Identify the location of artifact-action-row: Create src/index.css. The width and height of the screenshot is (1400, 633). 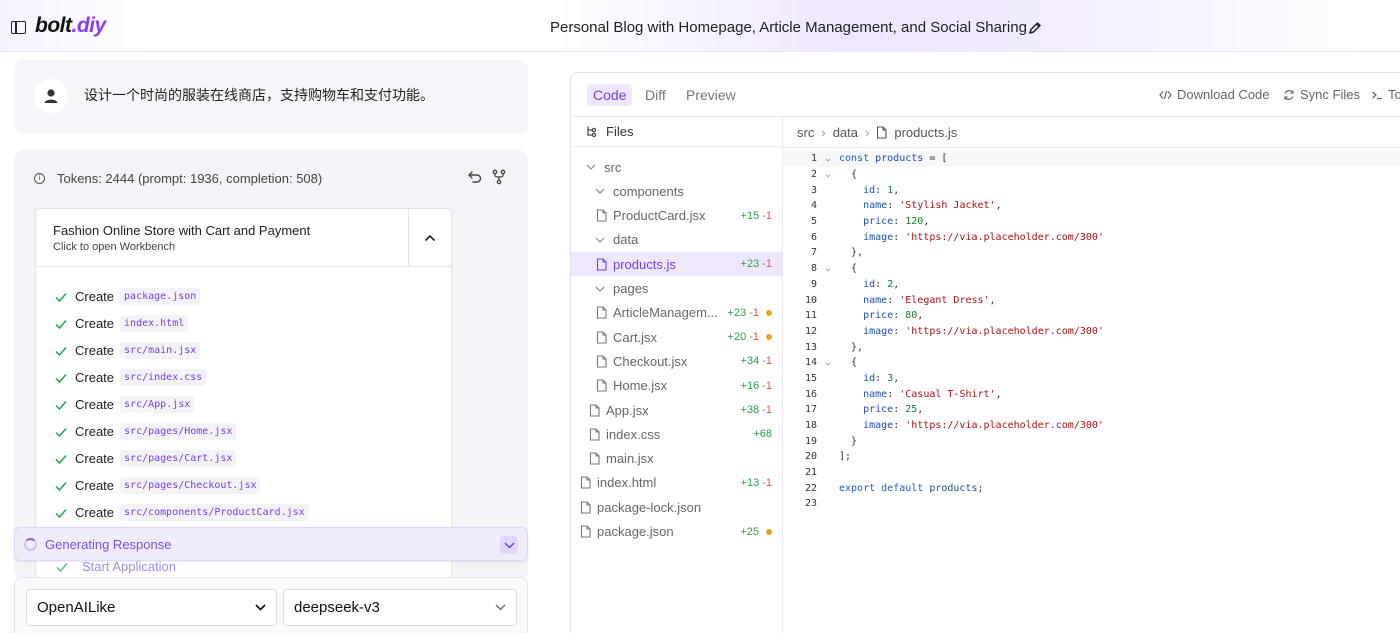
(181, 377).